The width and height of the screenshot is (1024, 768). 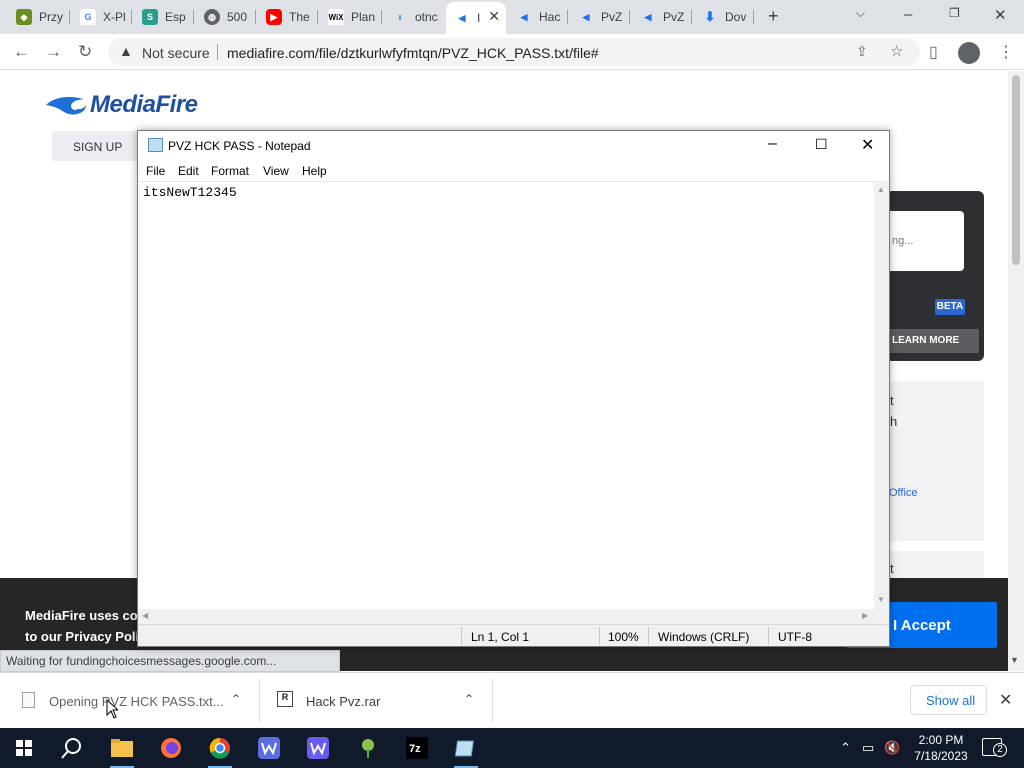 I want to click on mediafire-logo: MediaFire, so click(x=121, y=105).